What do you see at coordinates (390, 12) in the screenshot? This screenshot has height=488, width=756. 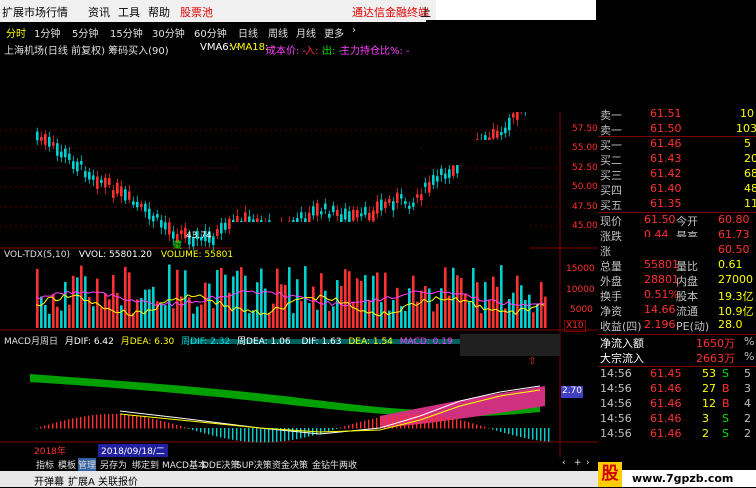 I see `app-banner: 通达信金融终端` at bounding box center [390, 12].